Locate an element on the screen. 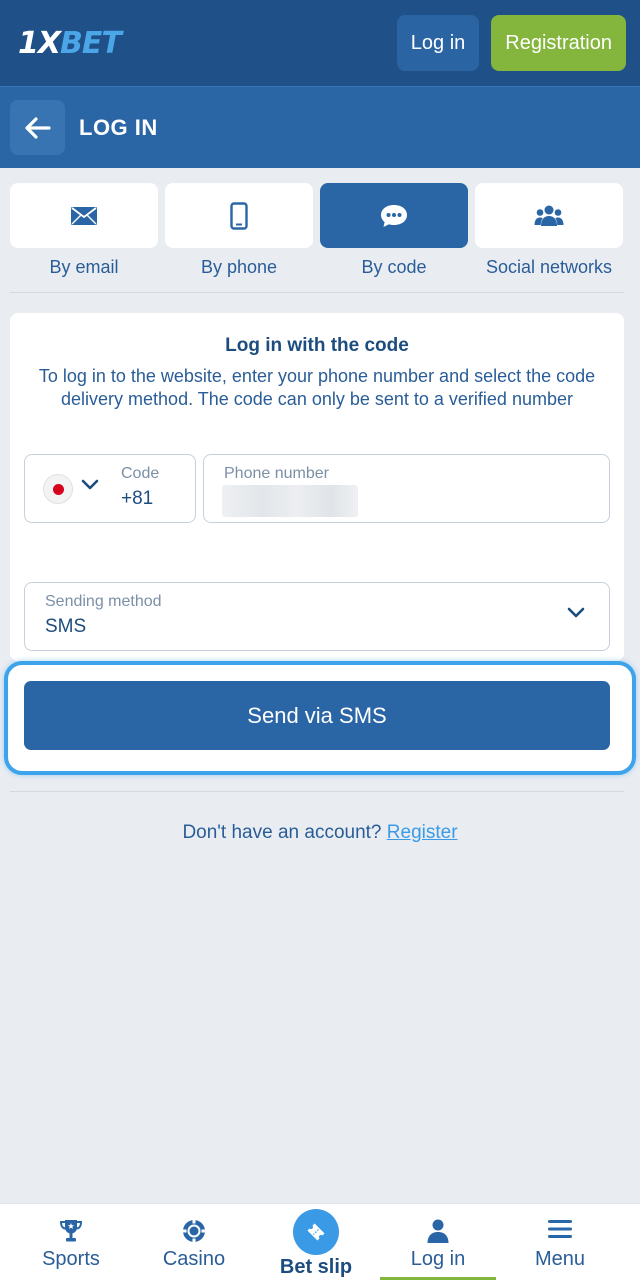 Image resolution: width=640 pixels, height=1280 pixels. nav-casino: Casino is located at coordinates (194, 1242).